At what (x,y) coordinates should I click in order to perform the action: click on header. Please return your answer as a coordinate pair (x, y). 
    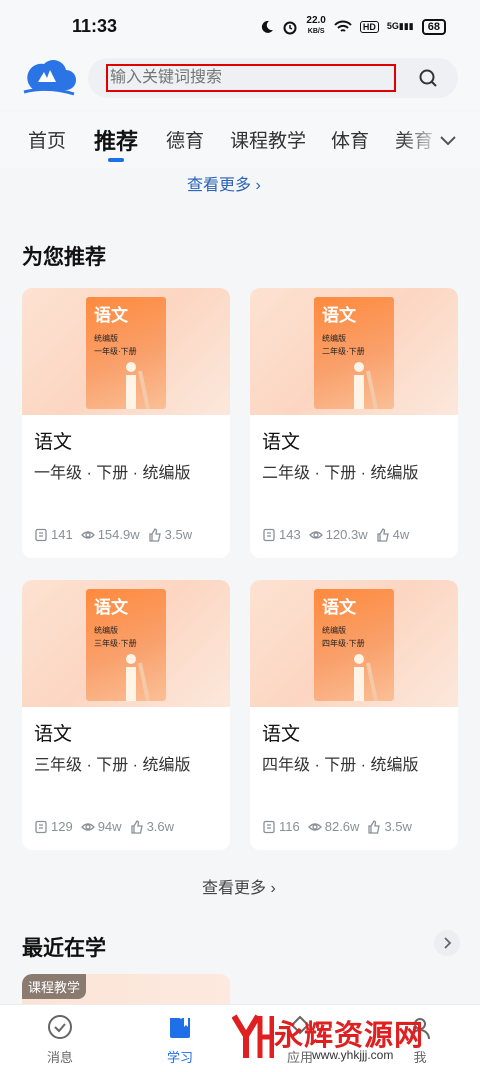
    Looking at the image, I should click on (240, 82).